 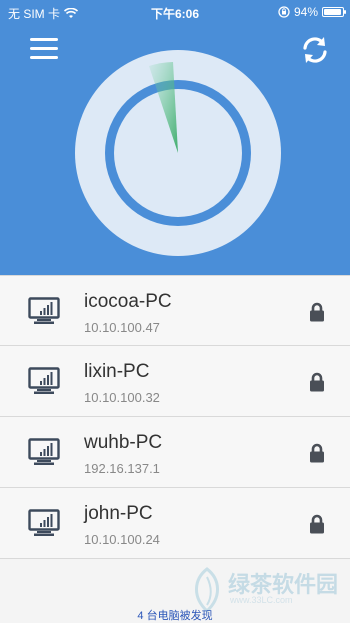 I want to click on battery-fill, so click(x=332, y=12).